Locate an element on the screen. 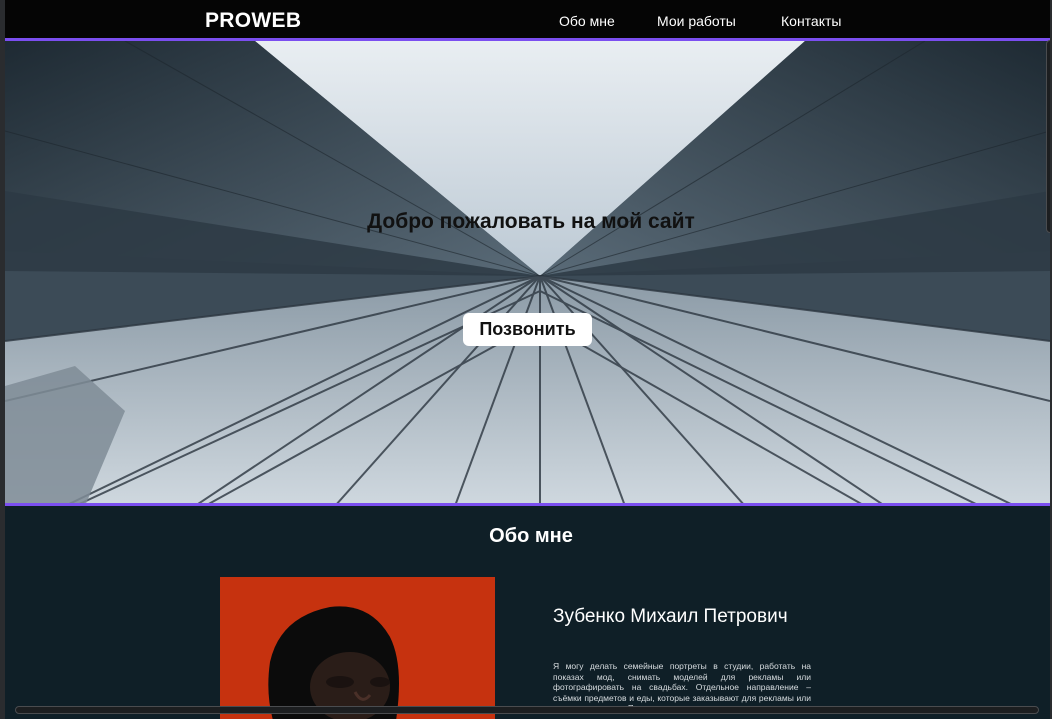 The height and width of the screenshot is (719, 1052). site-header: PROWEB Обо мне Мои работы Контакты is located at coordinates (527, 20).